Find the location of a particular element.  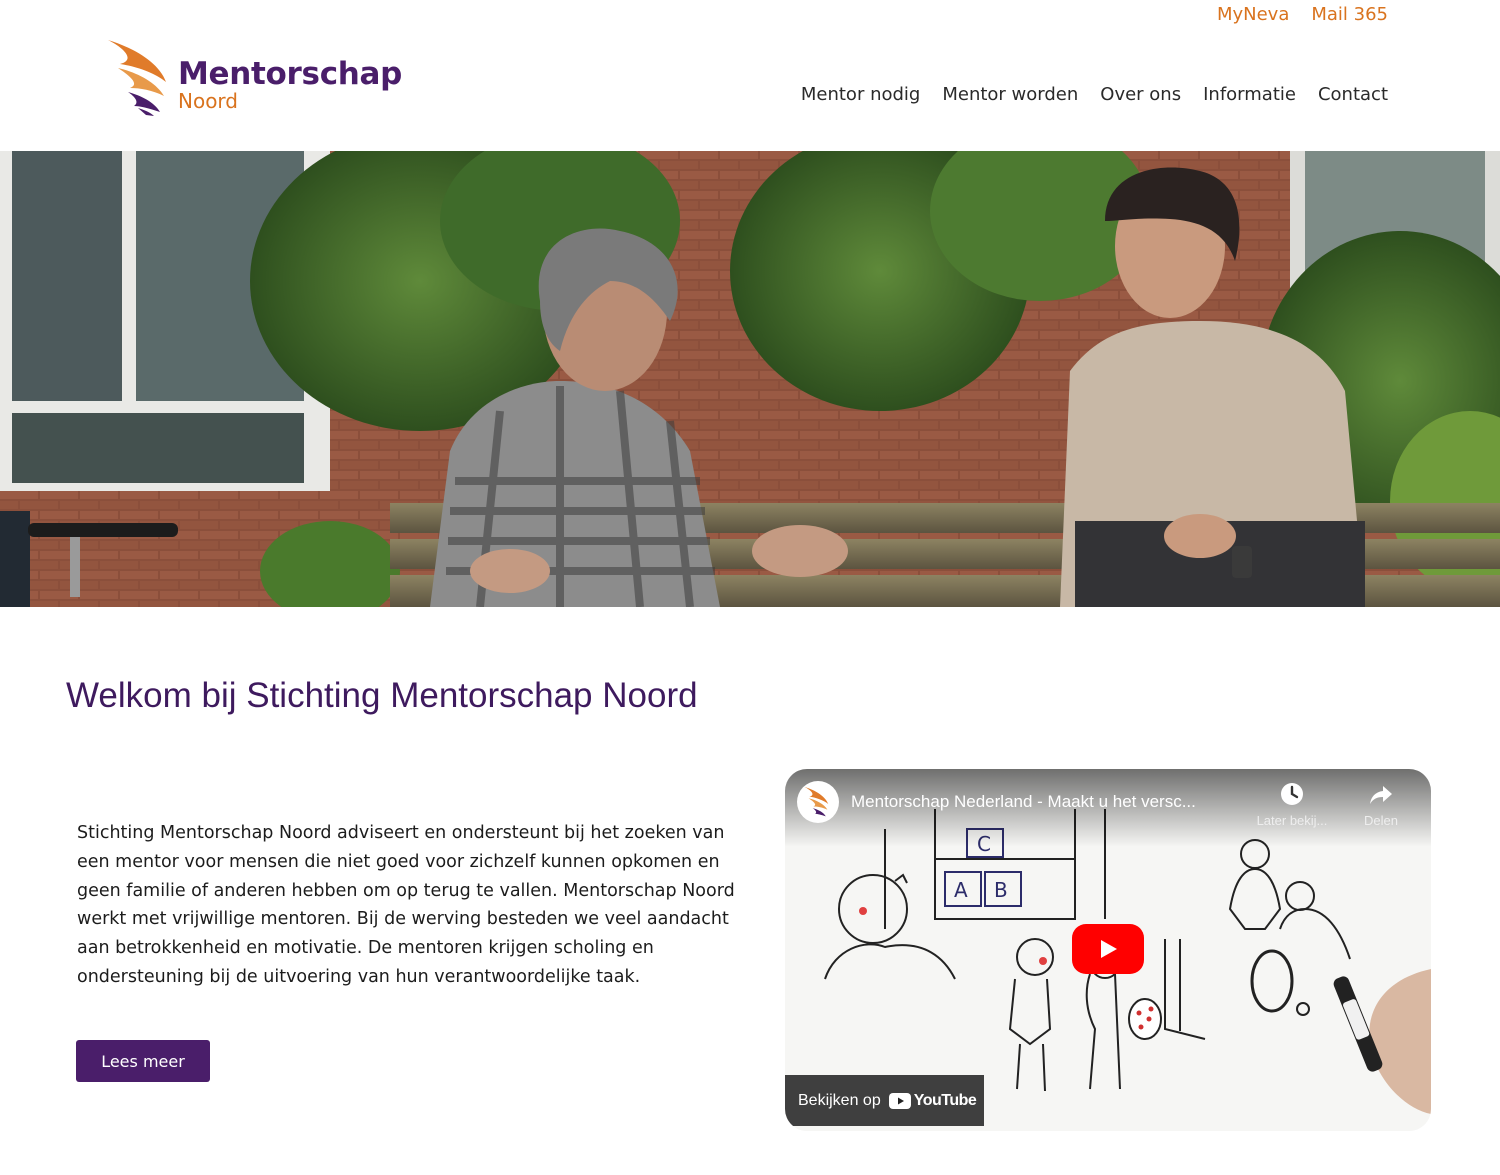

site-logo: Mentorschap Noord is located at coordinates (254, 77).